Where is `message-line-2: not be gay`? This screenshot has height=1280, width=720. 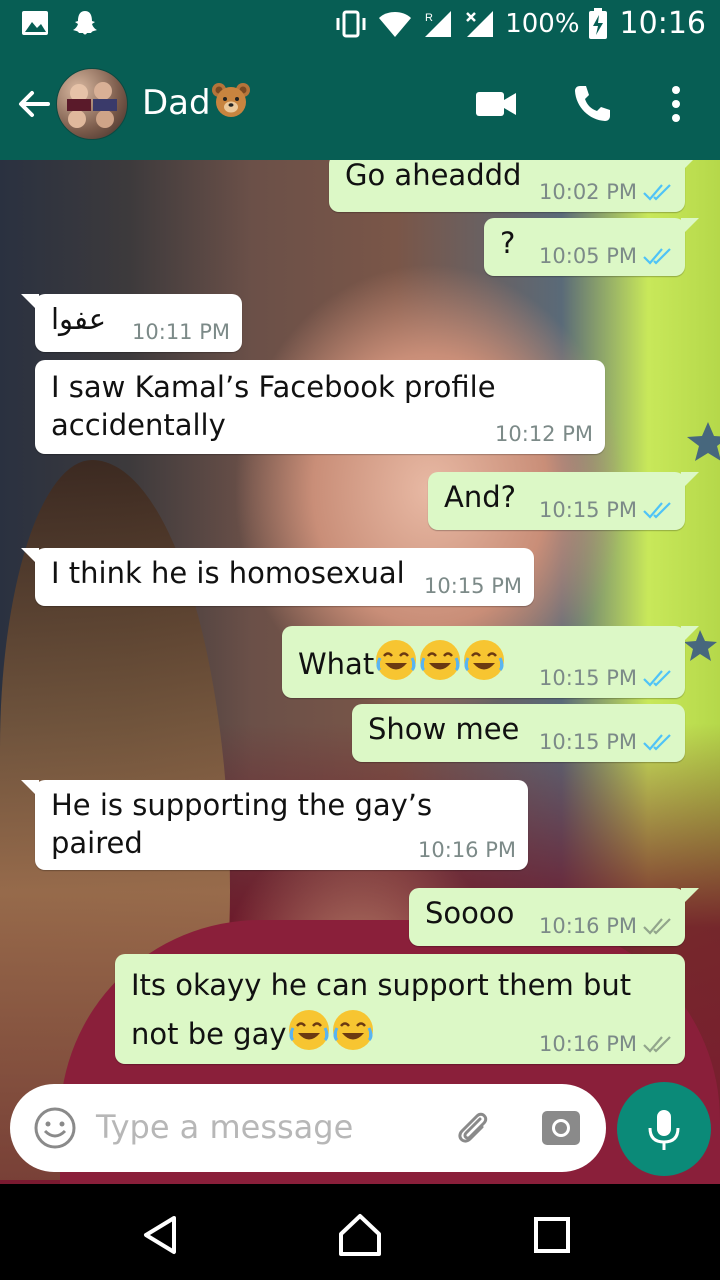
message-line-2: not be gay is located at coordinates (209, 1034).